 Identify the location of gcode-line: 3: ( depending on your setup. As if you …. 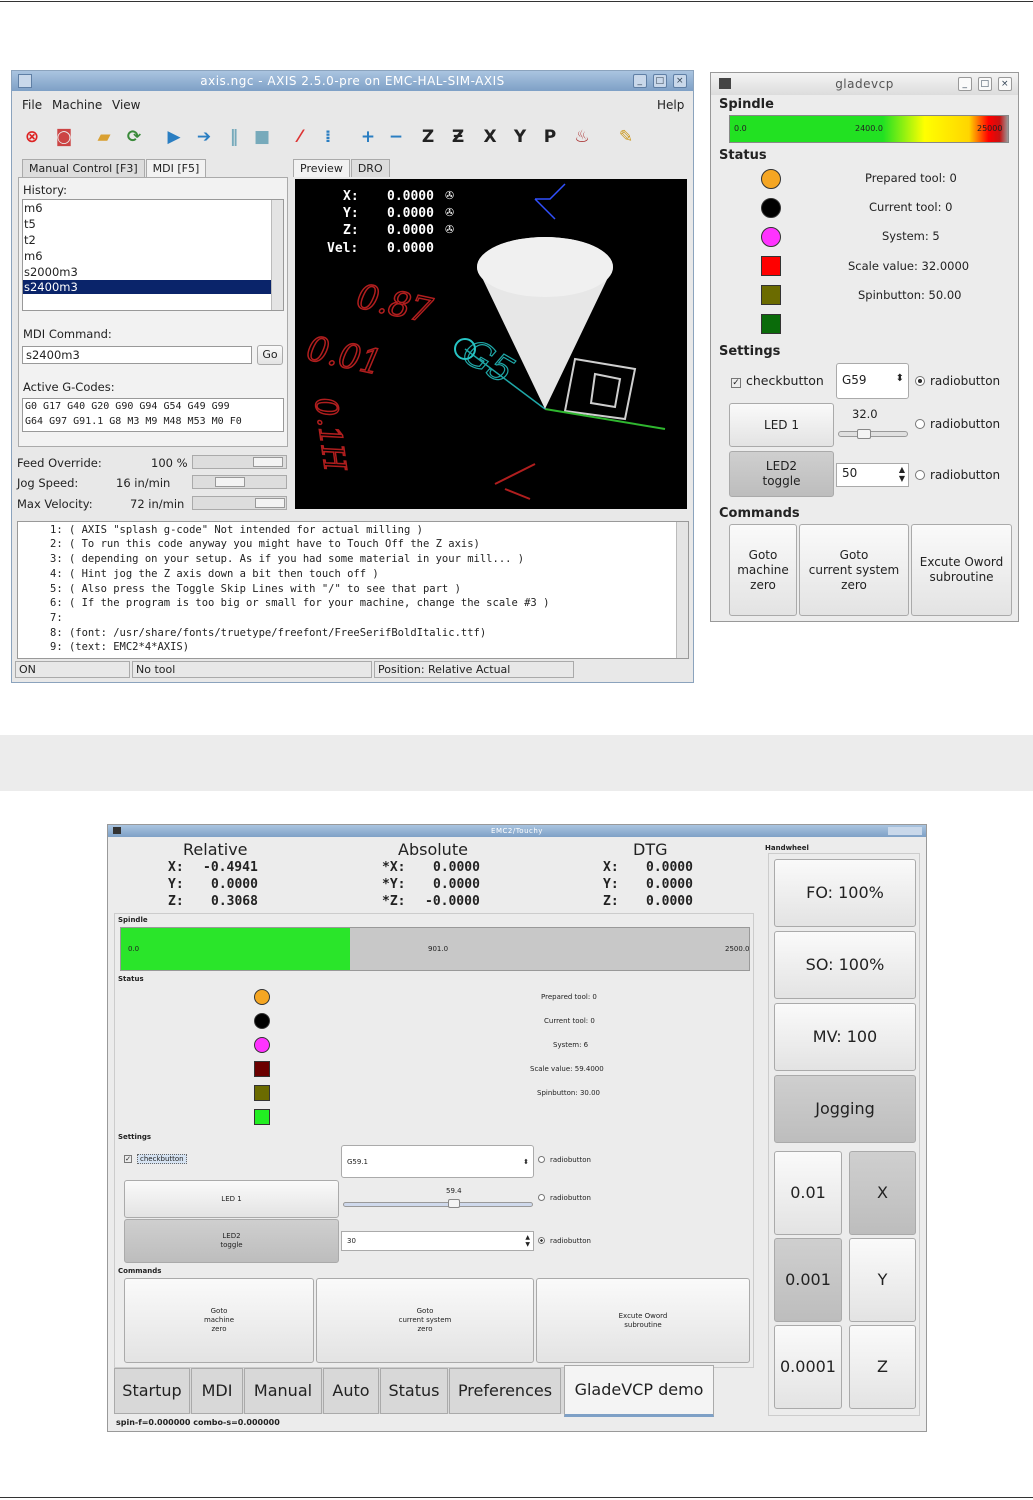
(287, 559).